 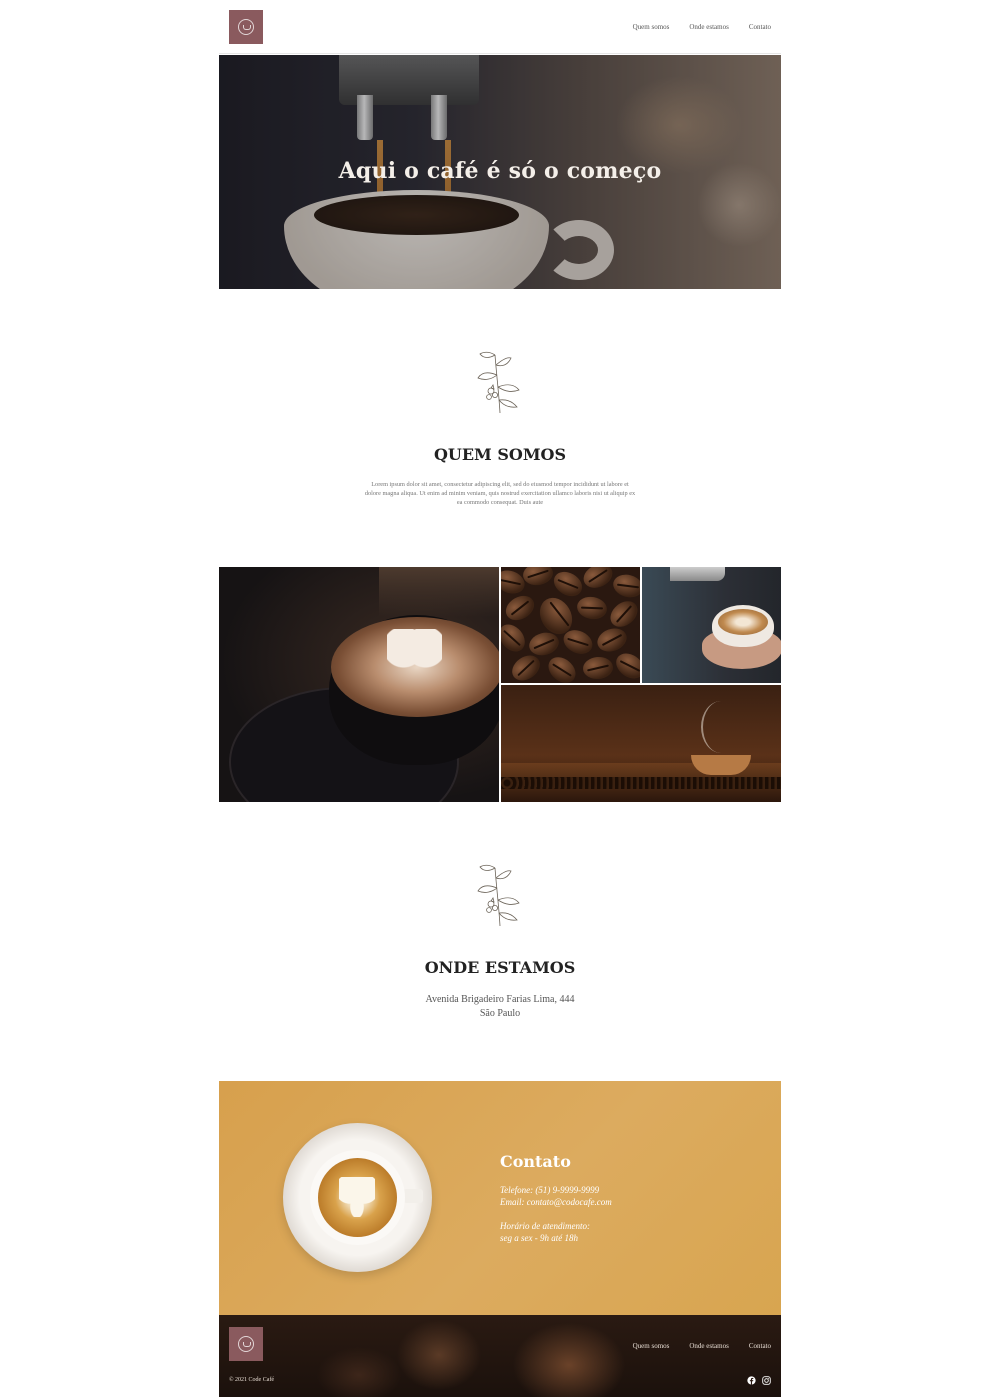 I want to click on photo-beans, so click(x=641, y=783).